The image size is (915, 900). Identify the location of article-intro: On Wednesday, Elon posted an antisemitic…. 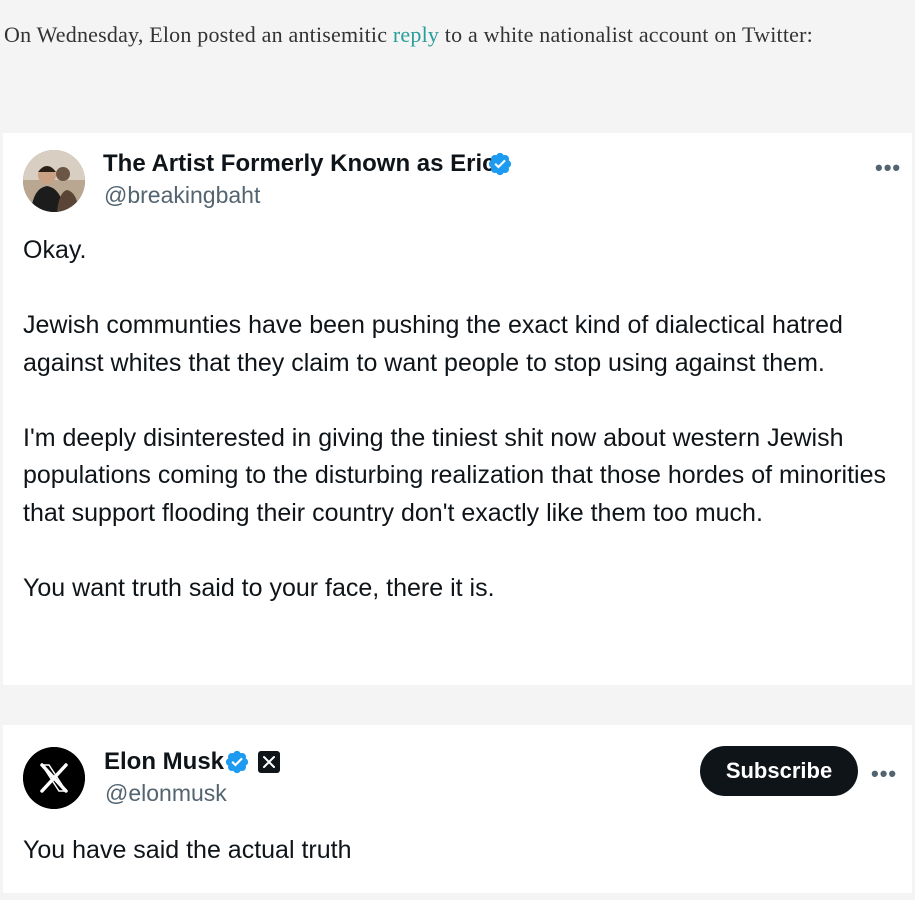
(449, 35).